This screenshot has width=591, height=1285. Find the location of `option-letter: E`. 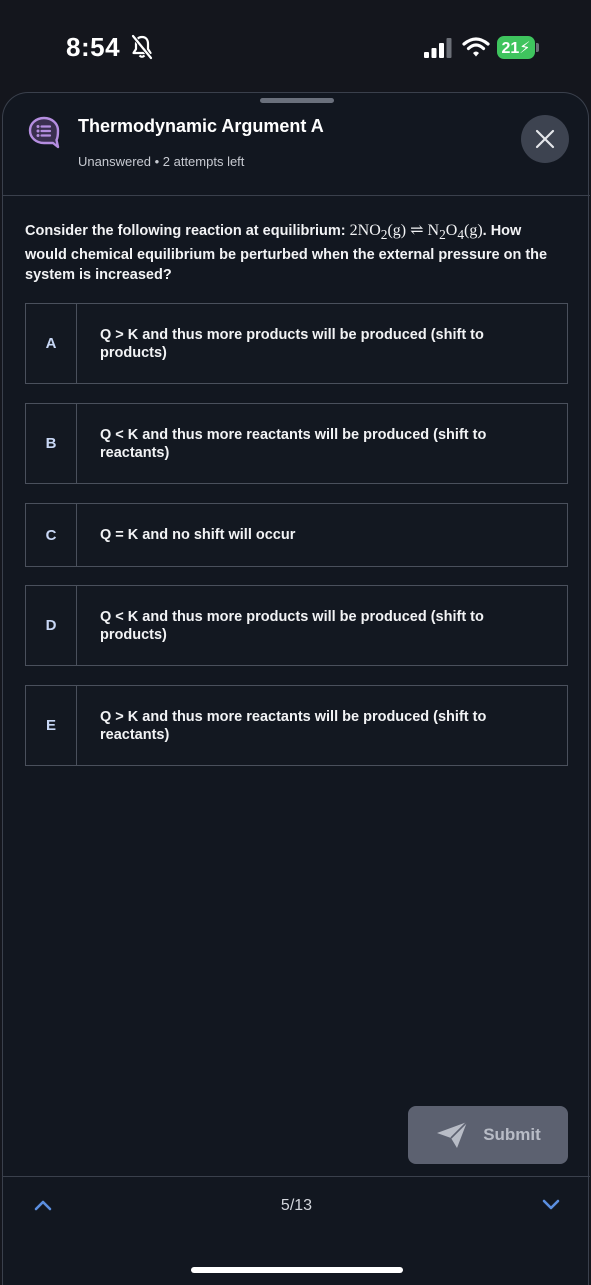

option-letter: E is located at coordinates (51, 725).